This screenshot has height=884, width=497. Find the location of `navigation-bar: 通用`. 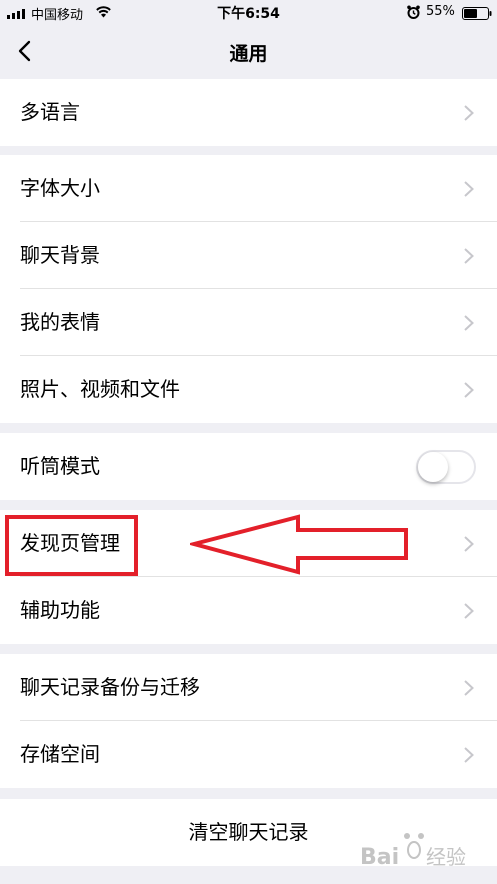

navigation-bar: 通用 is located at coordinates (248, 52).